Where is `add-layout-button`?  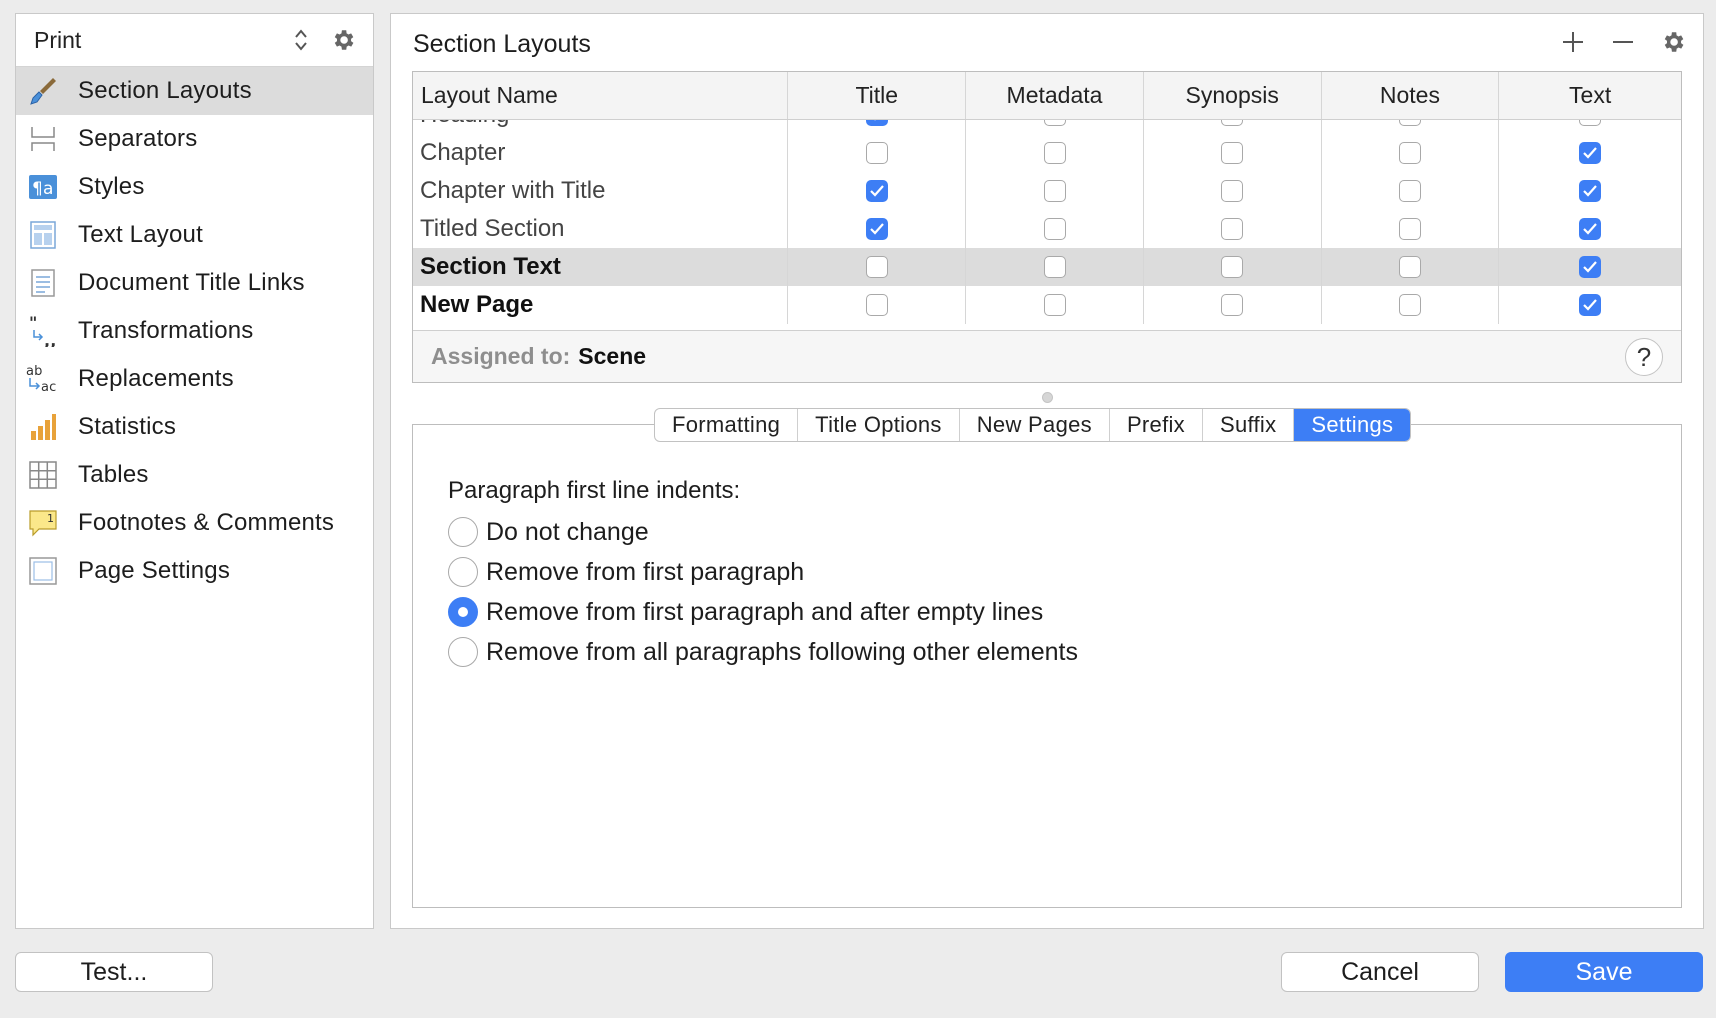
add-layout-button is located at coordinates (1573, 42).